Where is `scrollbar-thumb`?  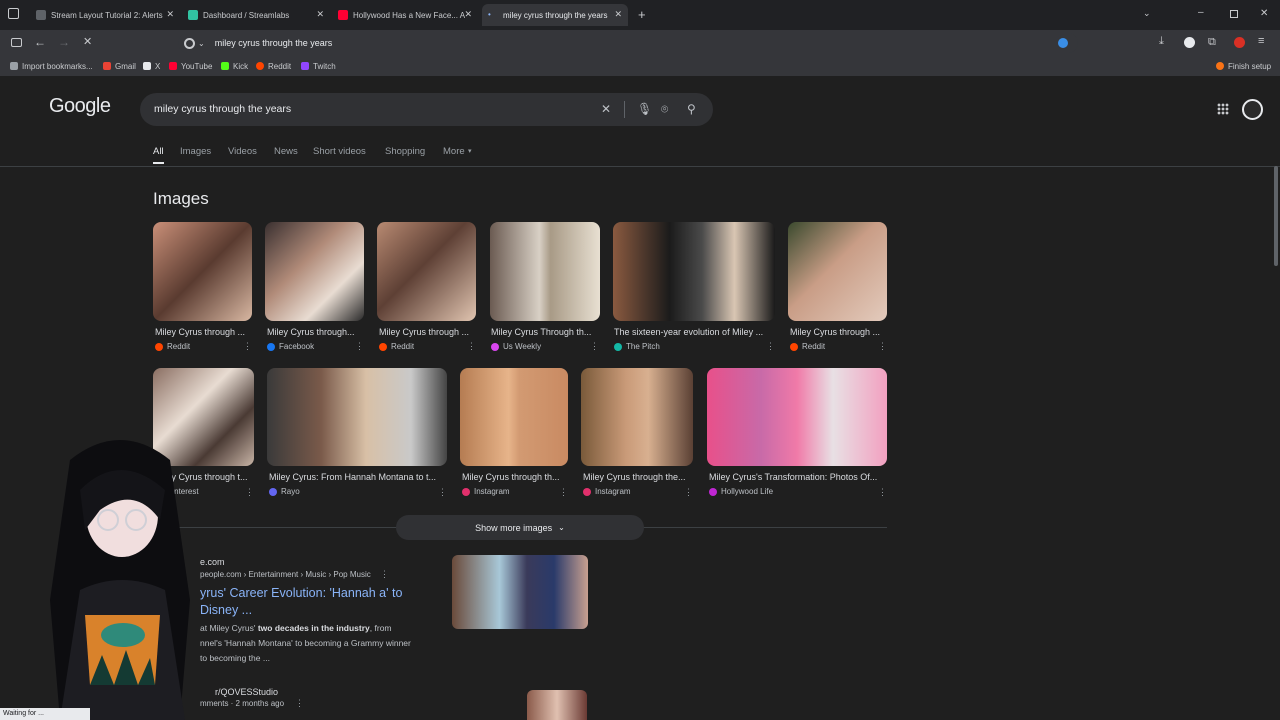 scrollbar-thumb is located at coordinates (1276, 216).